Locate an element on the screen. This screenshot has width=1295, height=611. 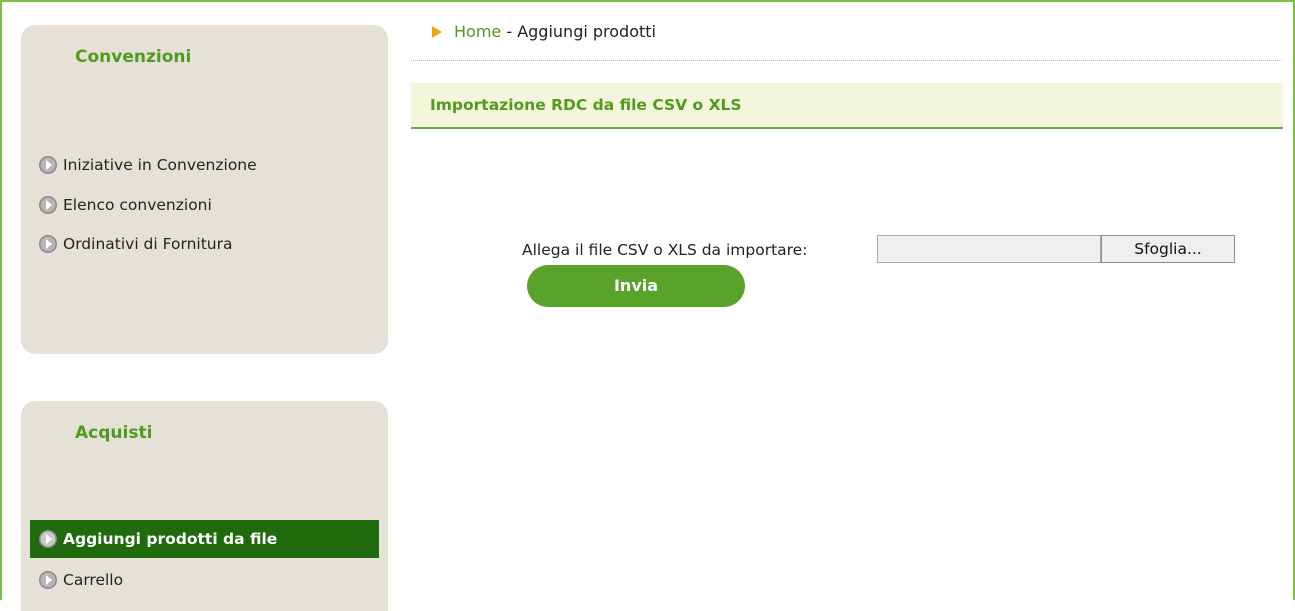
sidebar-item-iniziative: Iniziative in Convenzione is located at coordinates (147, 165).